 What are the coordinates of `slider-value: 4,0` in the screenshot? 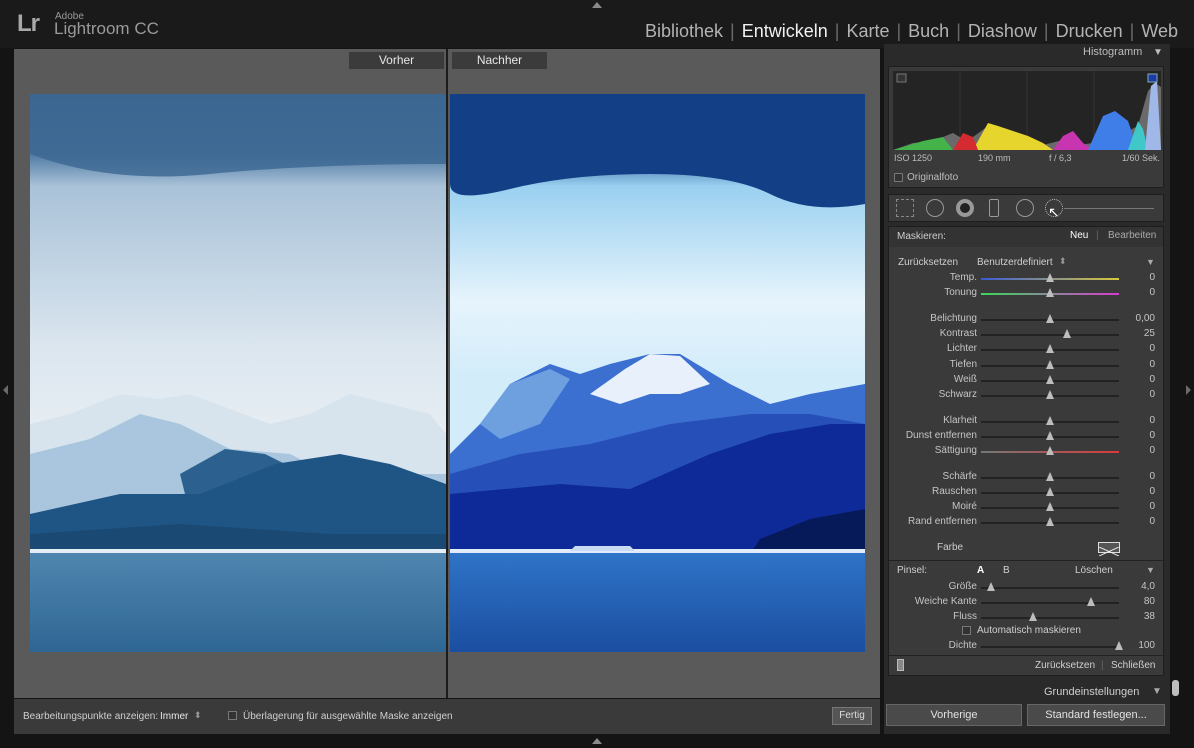 It's located at (1135, 586).